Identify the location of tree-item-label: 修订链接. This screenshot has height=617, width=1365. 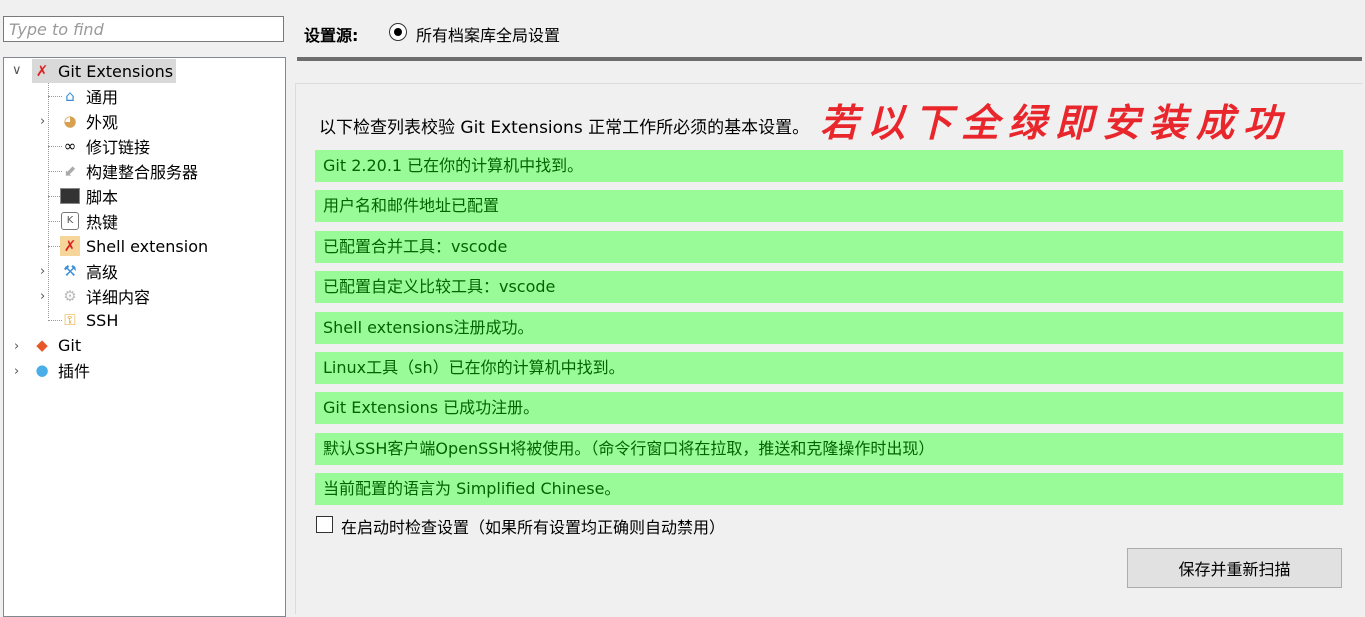
(118, 147).